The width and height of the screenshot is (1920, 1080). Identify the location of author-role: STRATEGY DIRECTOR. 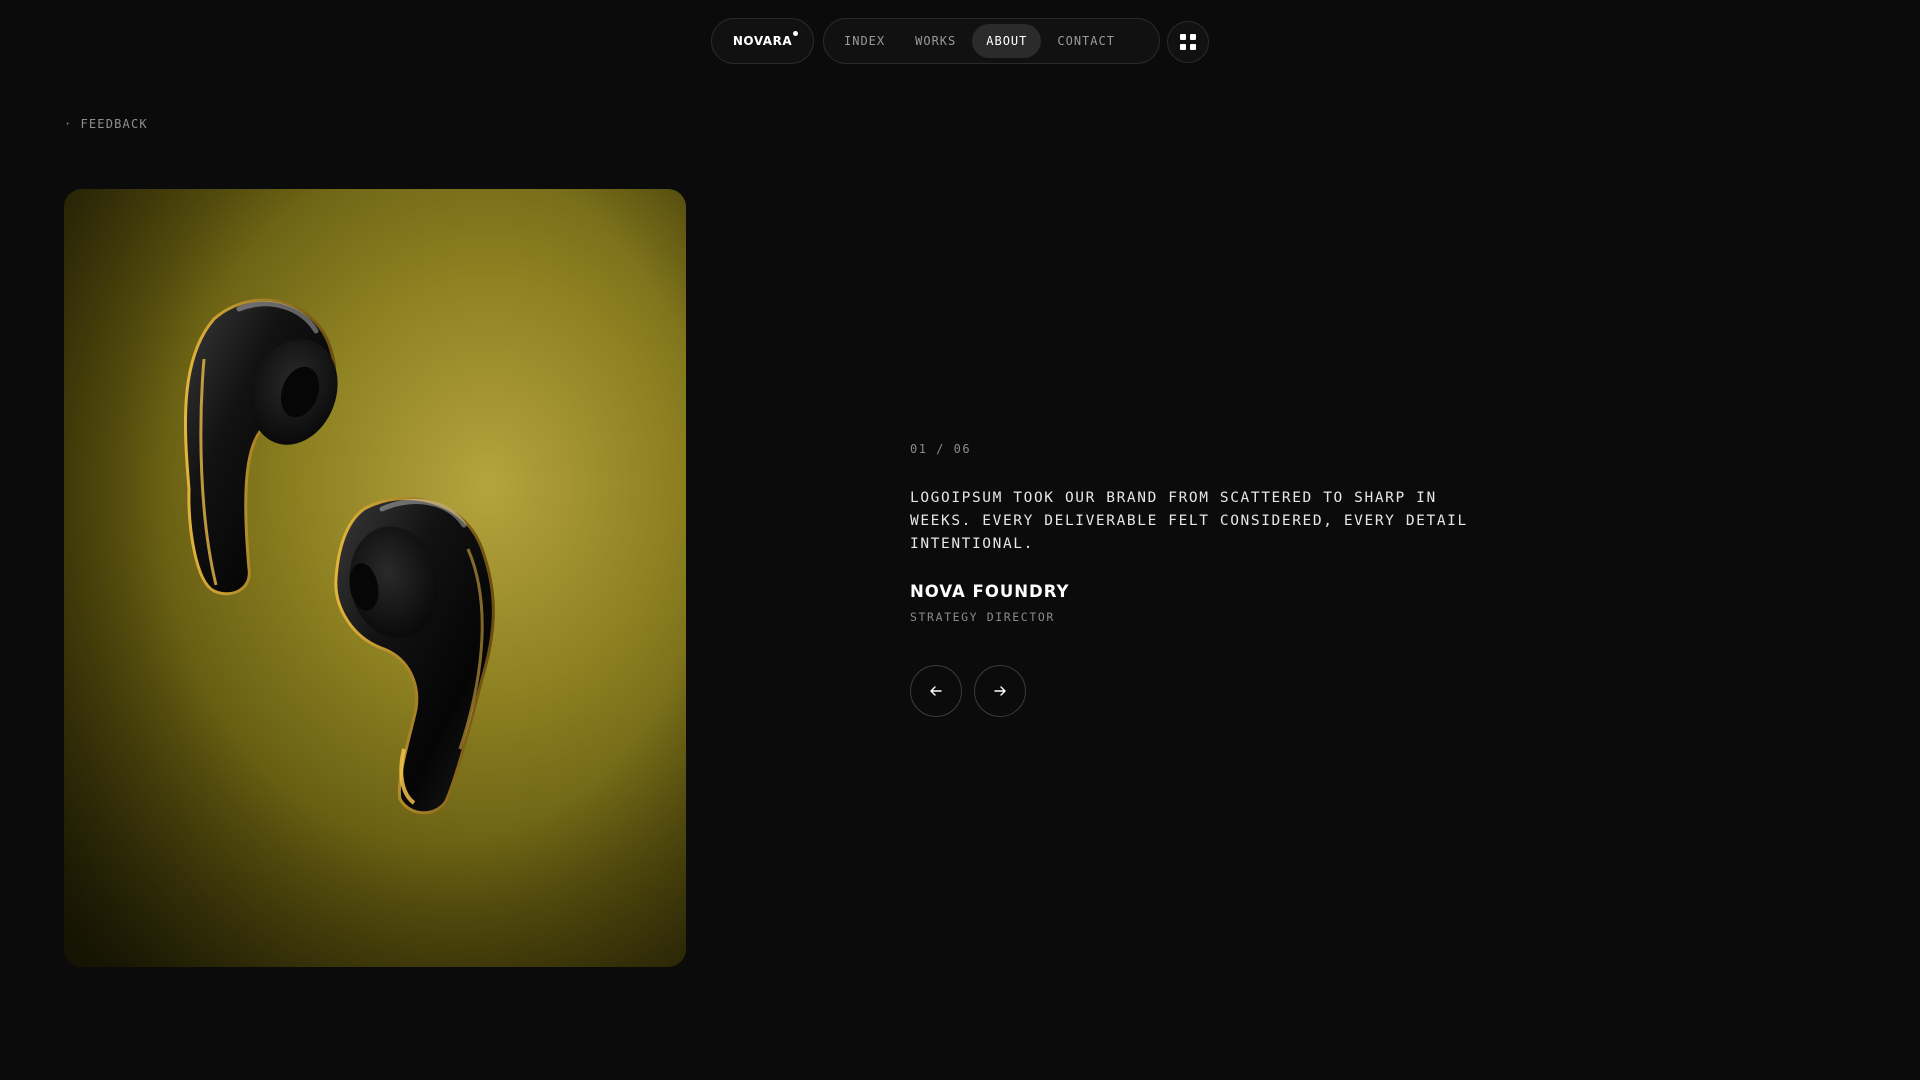
(982, 617).